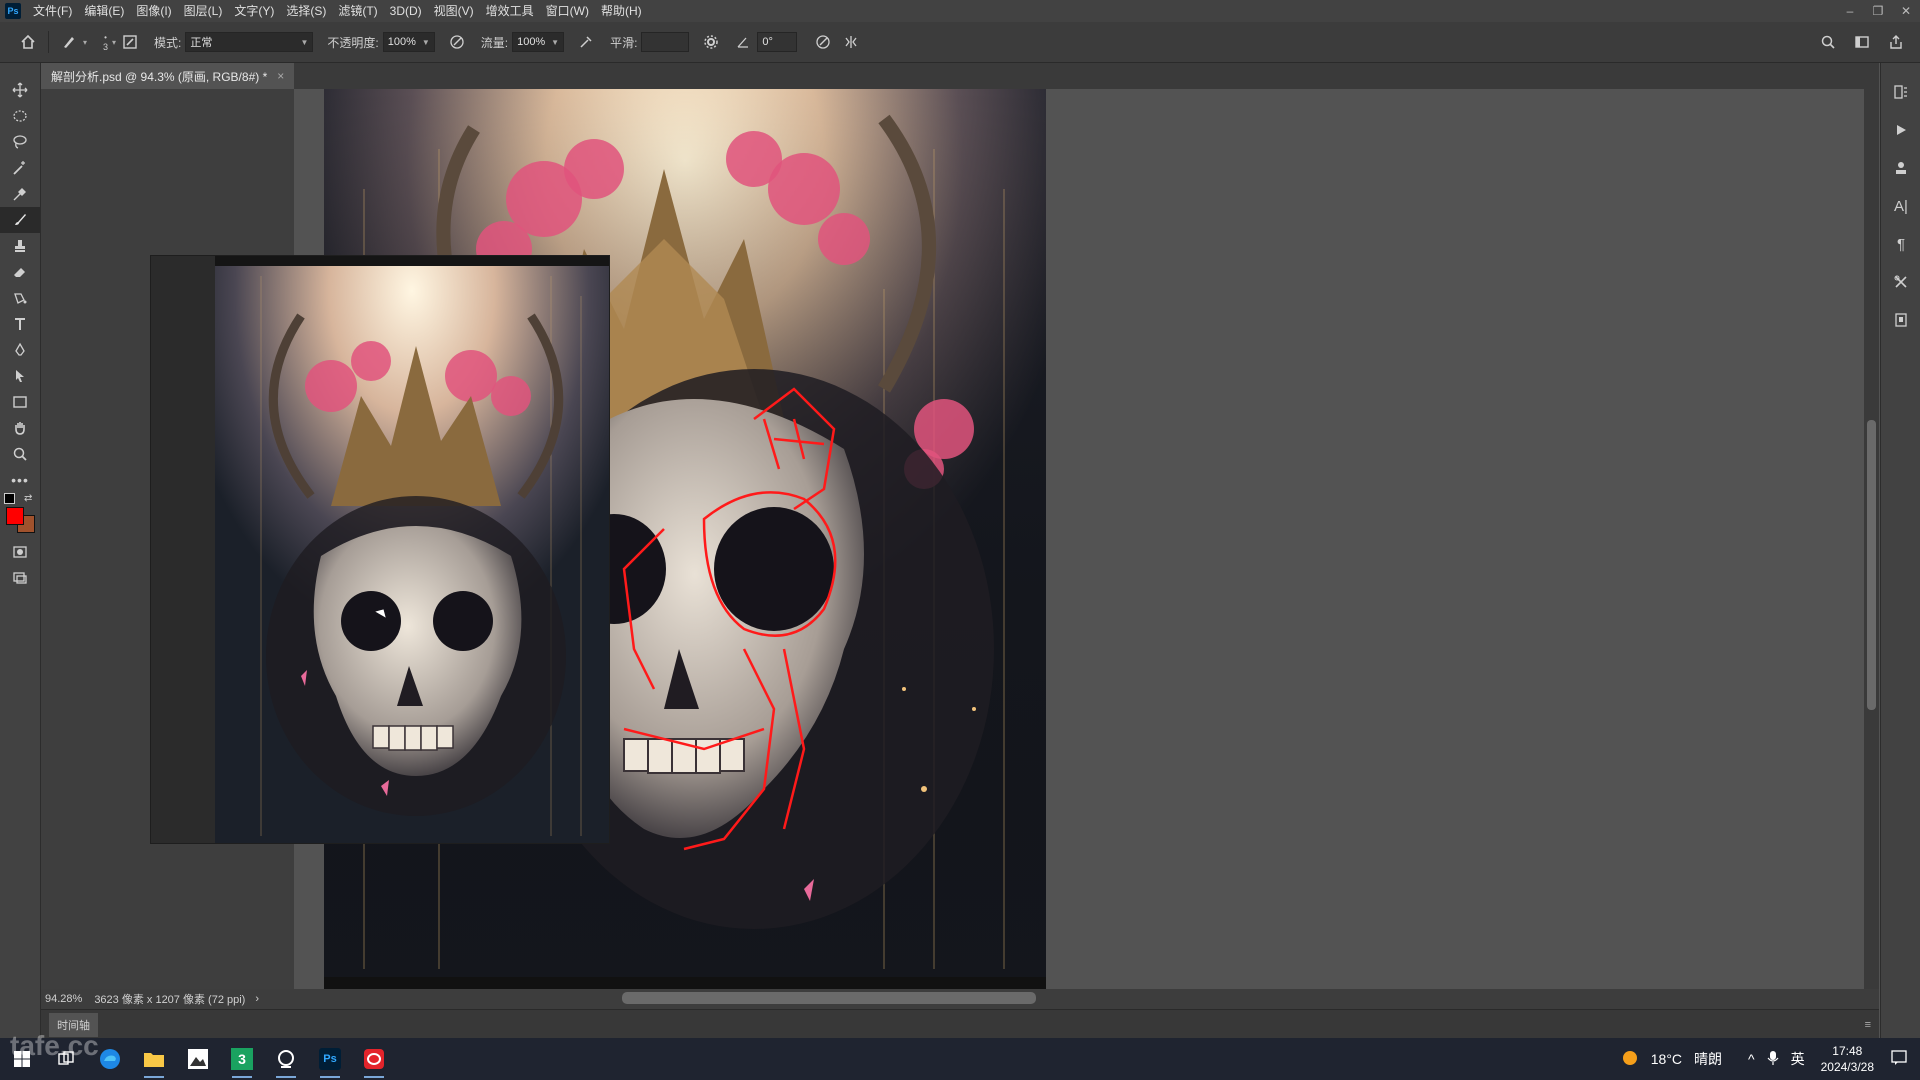 The width and height of the screenshot is (1920, 1080). Describe the element at coordinates (20, 246) in the screenshot. I see `stamp-tool-icon` at that location.